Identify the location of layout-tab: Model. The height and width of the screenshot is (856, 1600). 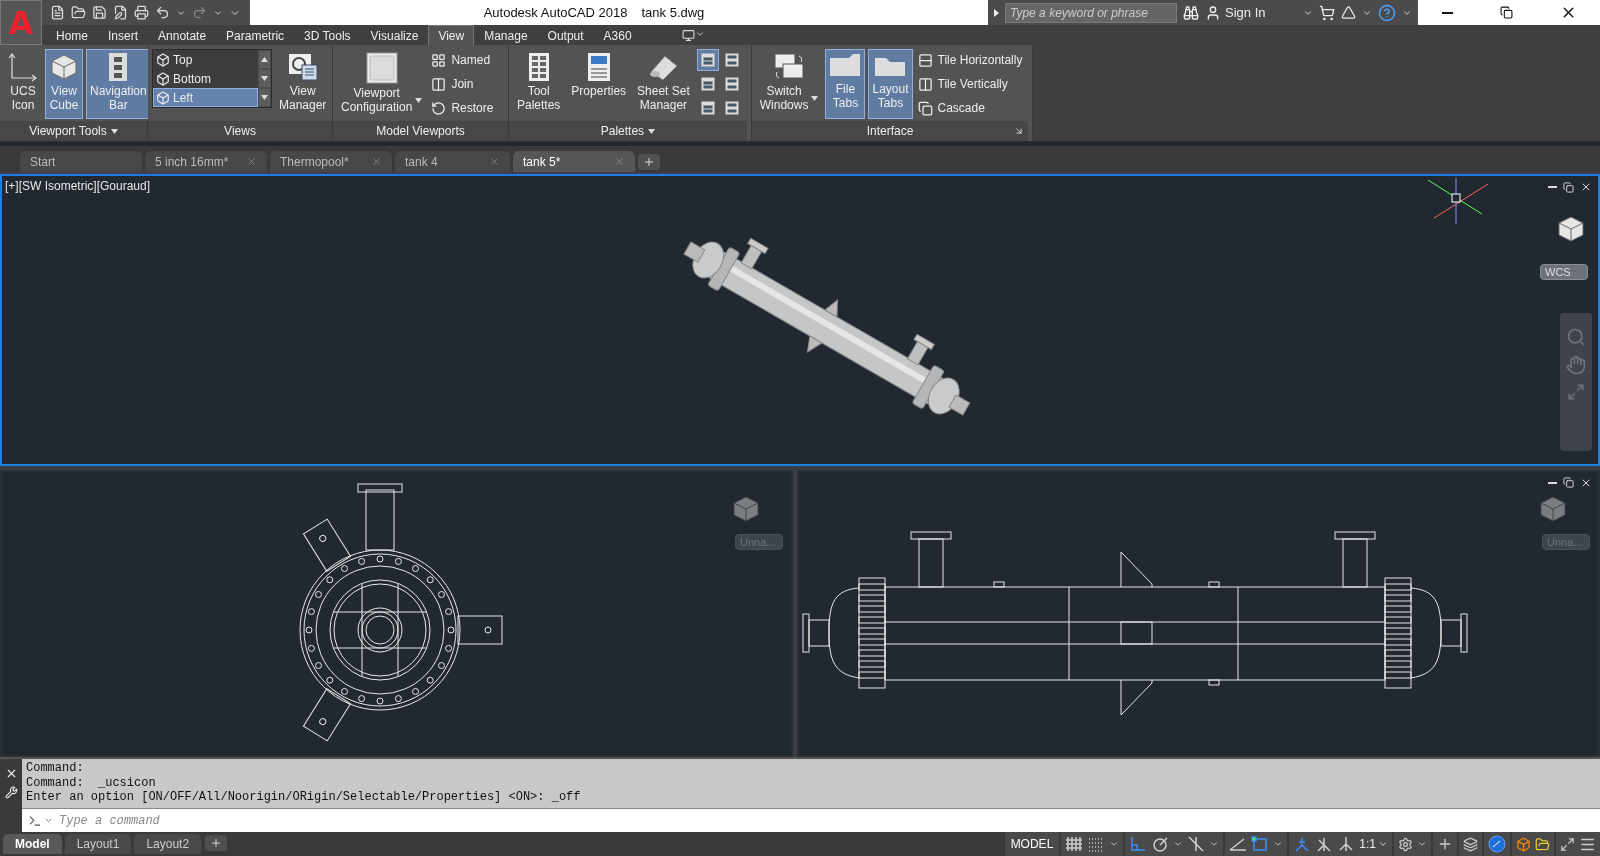
(32, 844).